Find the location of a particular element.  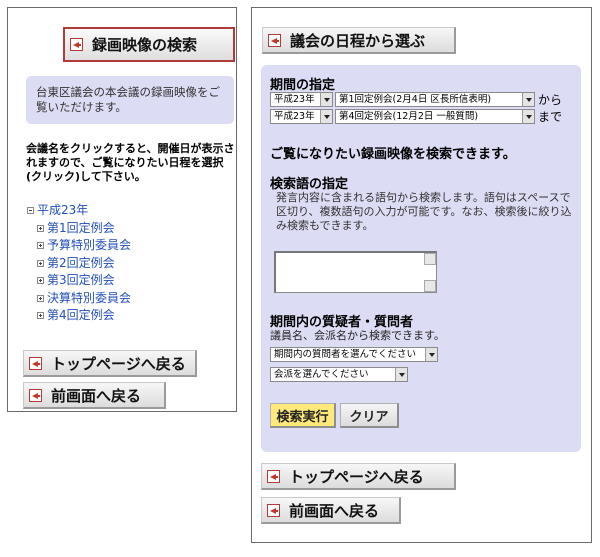

to-year-value: 平成23年 is located at coordinates (294, 116).